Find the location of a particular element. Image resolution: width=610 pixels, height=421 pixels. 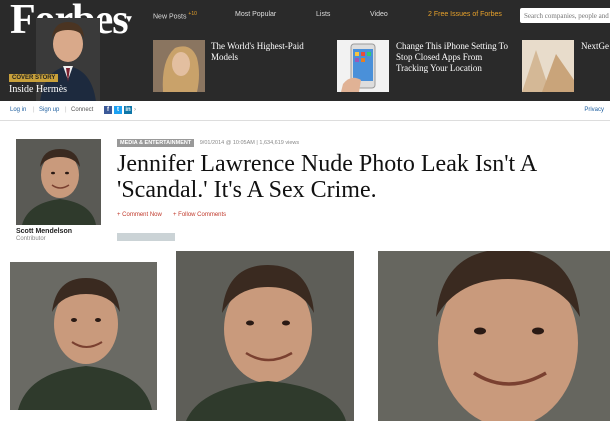

connect-label: Connect is located at coordinates (82, 110).